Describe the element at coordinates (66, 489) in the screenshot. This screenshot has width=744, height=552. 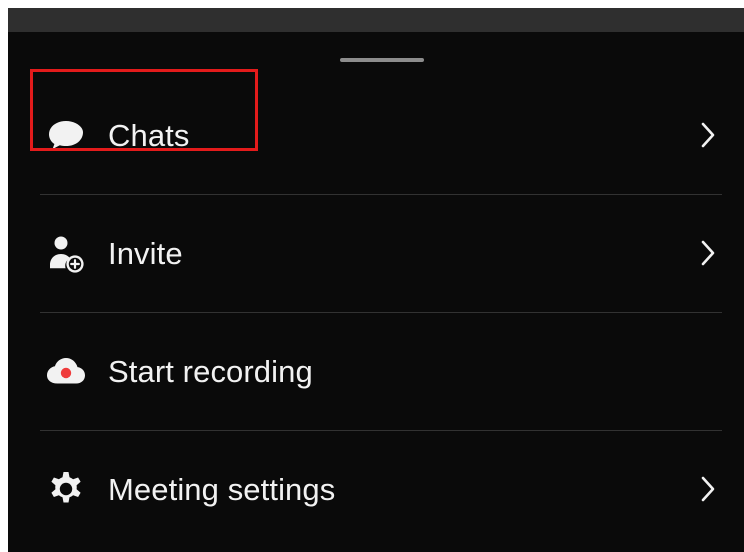
I see `gear-icon` at that location.